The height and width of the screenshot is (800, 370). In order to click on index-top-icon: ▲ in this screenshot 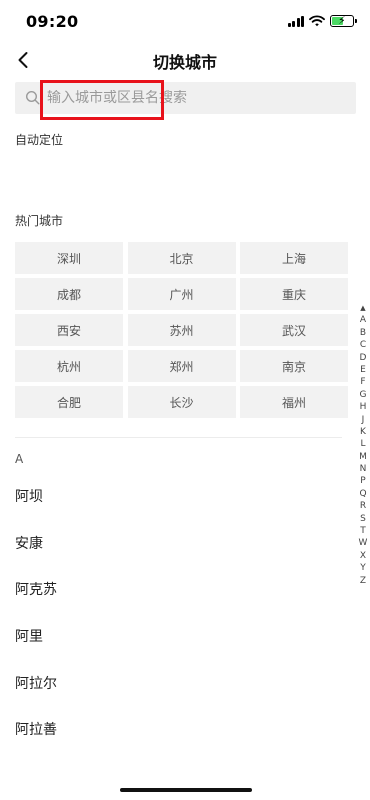, I will do `click(362, 308)`.